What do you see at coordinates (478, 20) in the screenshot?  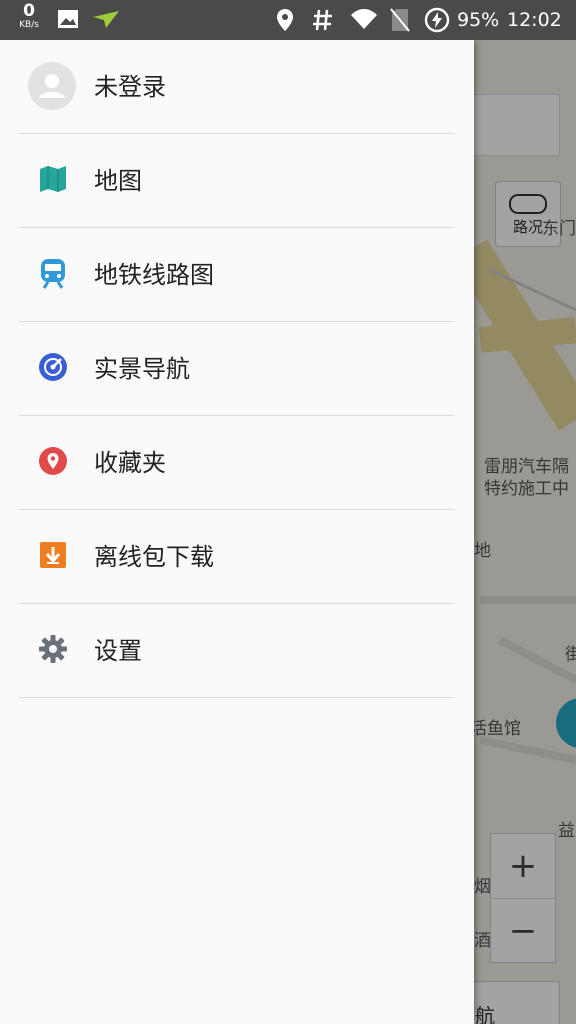 I see `battery-percent: 95%` at bounding box center [478, 20].